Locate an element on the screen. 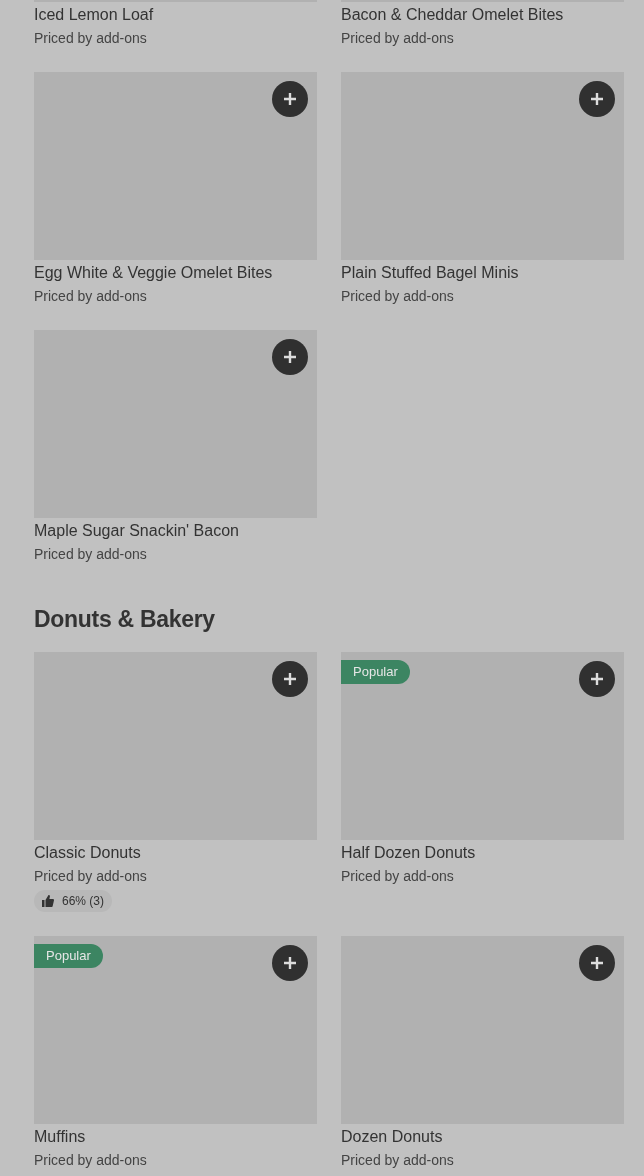 The height and width of the screenshot is (1176, 644). item-name: Bacon & Cheddar Omelet Bites is located at coordinates (453, 15).